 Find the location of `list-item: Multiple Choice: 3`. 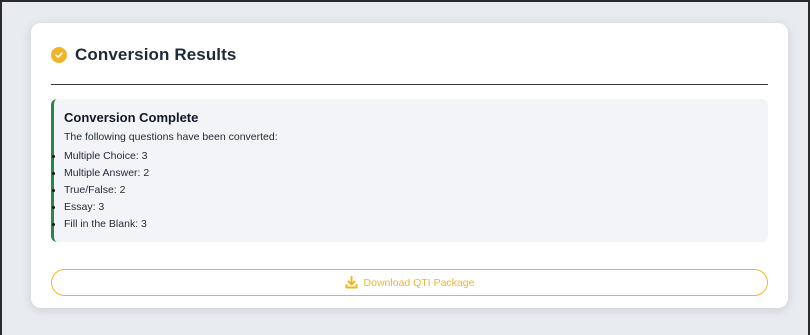

list-item: Multiple Choice: 3 is located at coordinates (405, 156).